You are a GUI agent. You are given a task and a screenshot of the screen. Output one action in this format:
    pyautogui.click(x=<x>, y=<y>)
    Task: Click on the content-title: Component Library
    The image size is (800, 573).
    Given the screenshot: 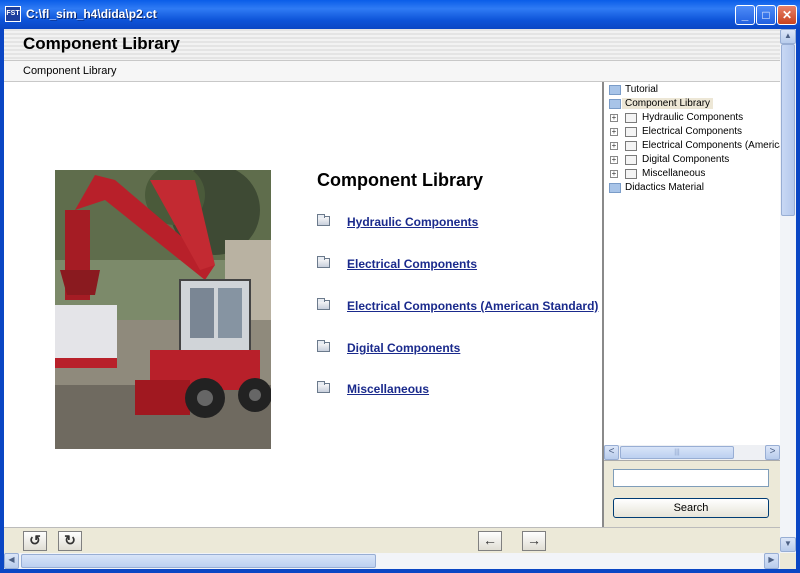 What is the action you would take?
    pyautogui.click(x=400, y=180)
    